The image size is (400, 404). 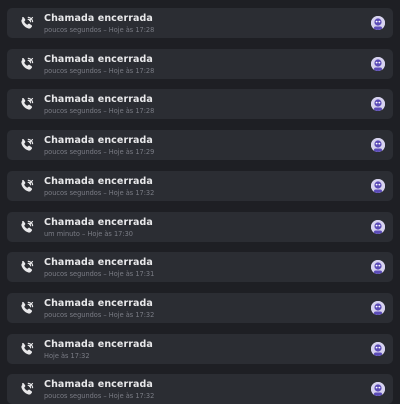 I want to click on notification-timestamp: Hoje às 17:32, so click(x=67, y=356).